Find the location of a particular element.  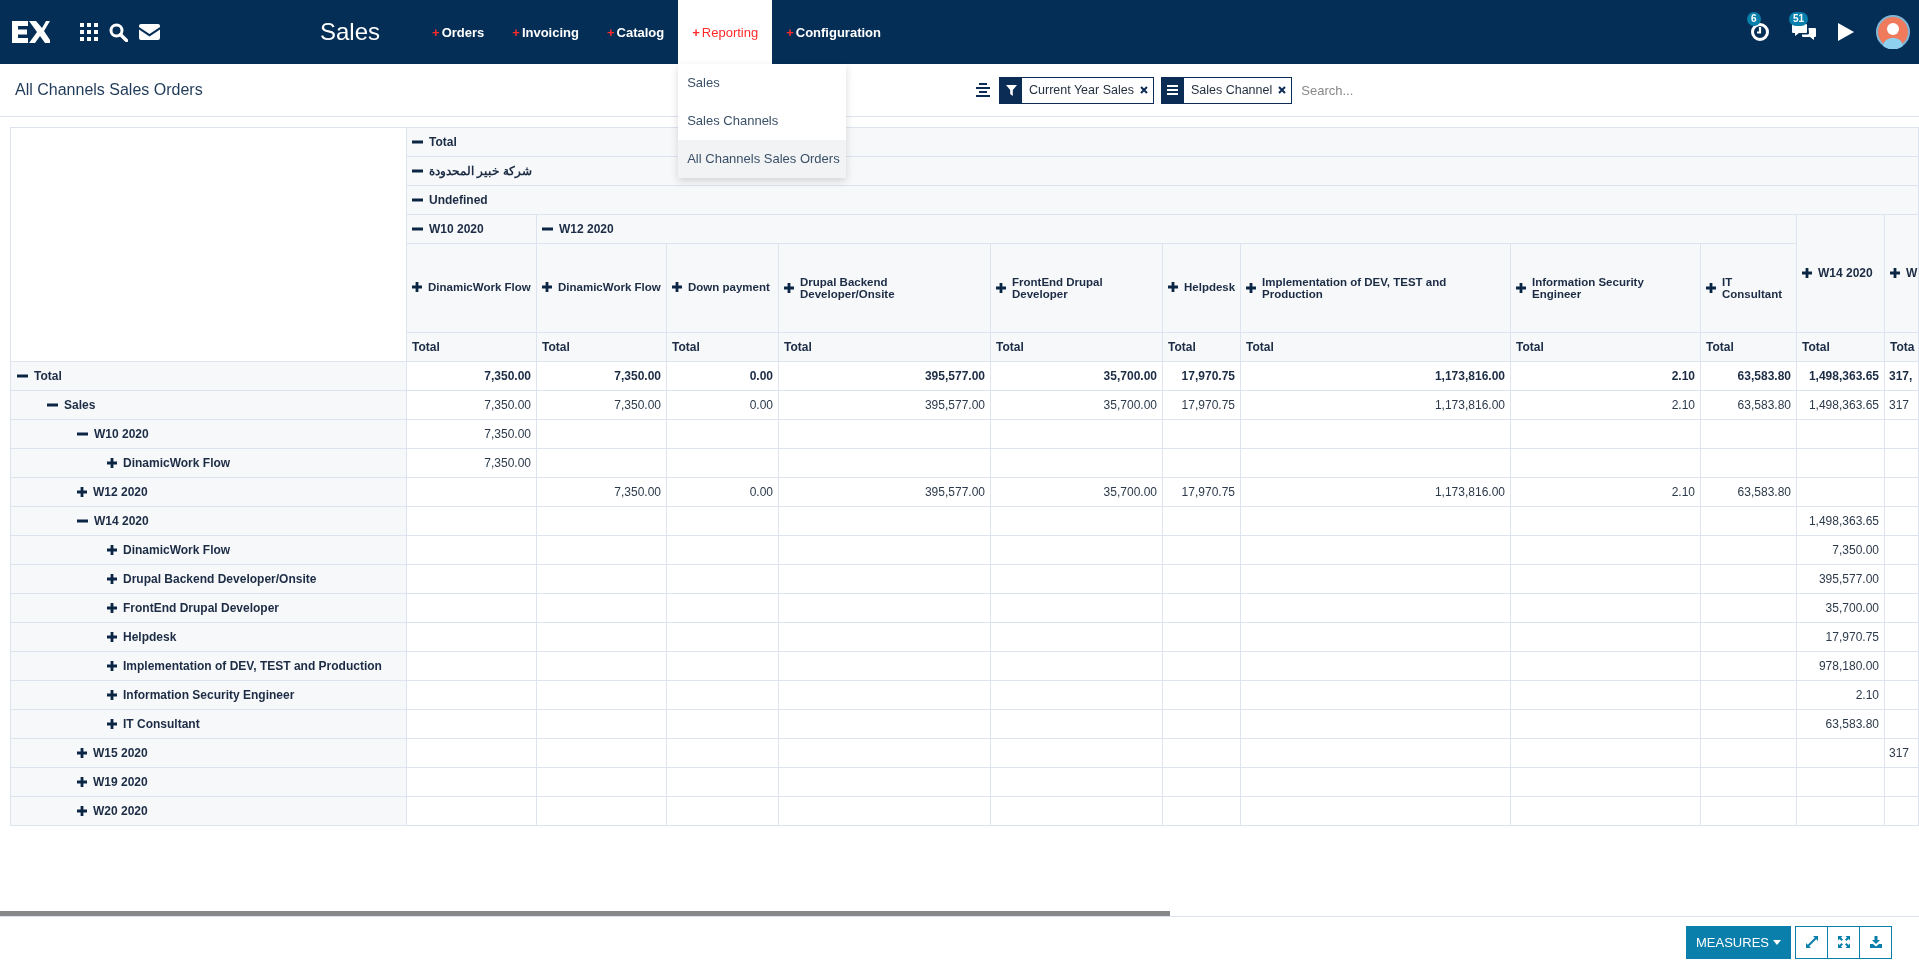

row-header-toggle: IT Consultant is located at coordinates (153, 723).